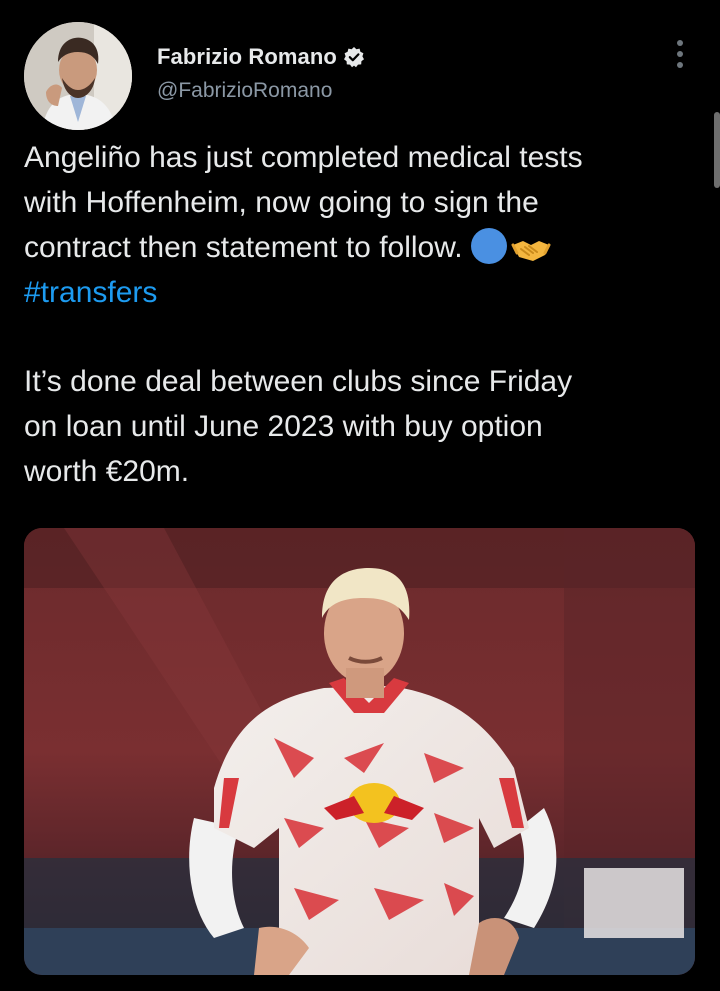 This screenshot has height=991, width=720. What do you see at coordinates (283, 426) in the screenshot?
I see `tweet-line: on loan until June 2023 with buy option` at bounding box center [283, 426].